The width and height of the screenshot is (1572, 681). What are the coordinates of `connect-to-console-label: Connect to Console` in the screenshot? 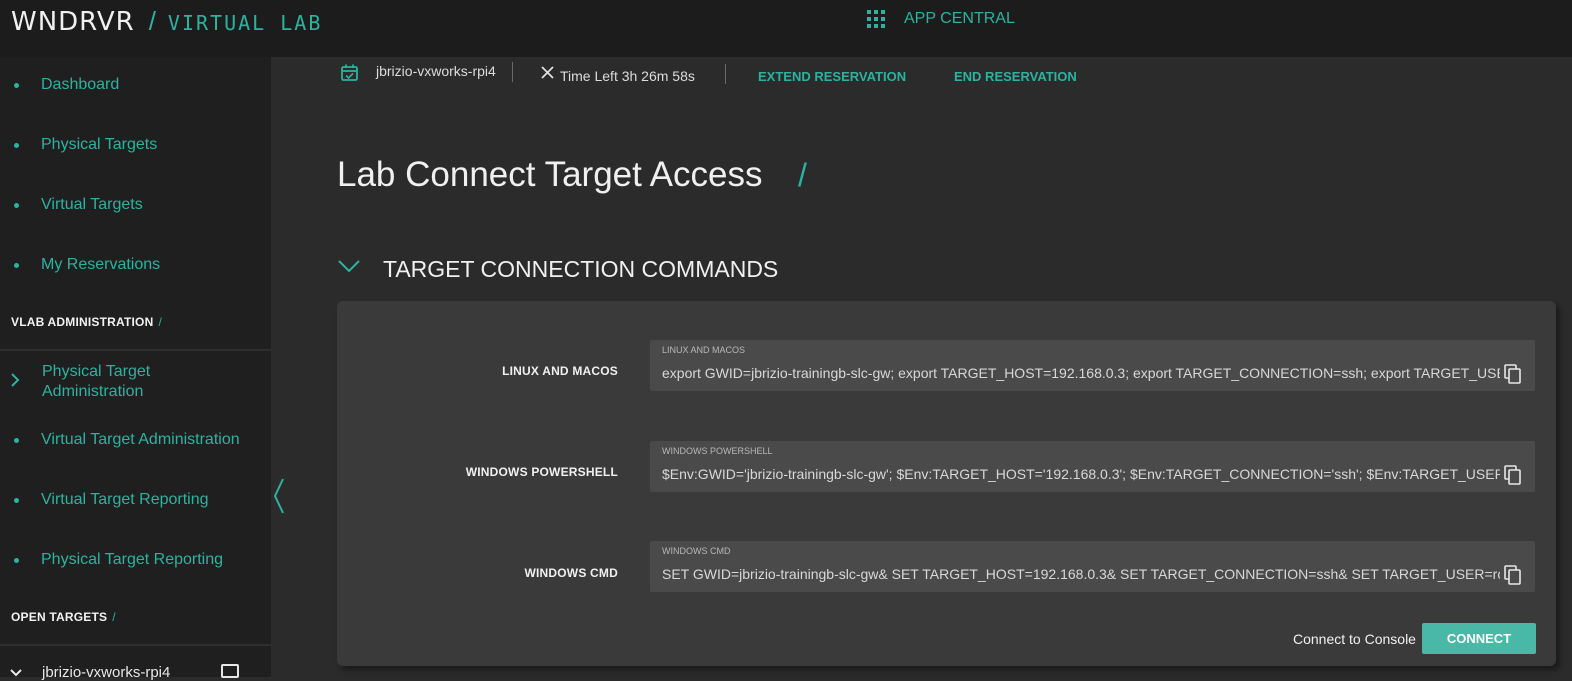 It's located at (1354, 639).